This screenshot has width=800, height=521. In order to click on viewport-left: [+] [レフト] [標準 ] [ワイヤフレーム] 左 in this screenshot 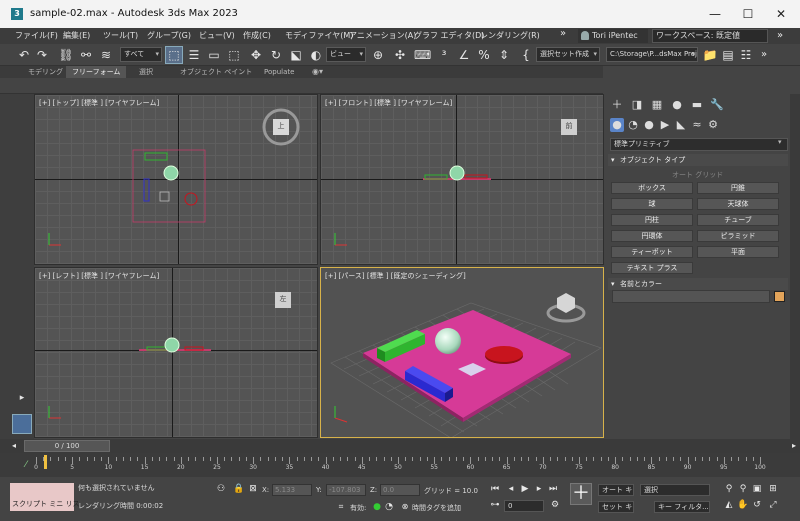, I will do `click(176, 352)`.